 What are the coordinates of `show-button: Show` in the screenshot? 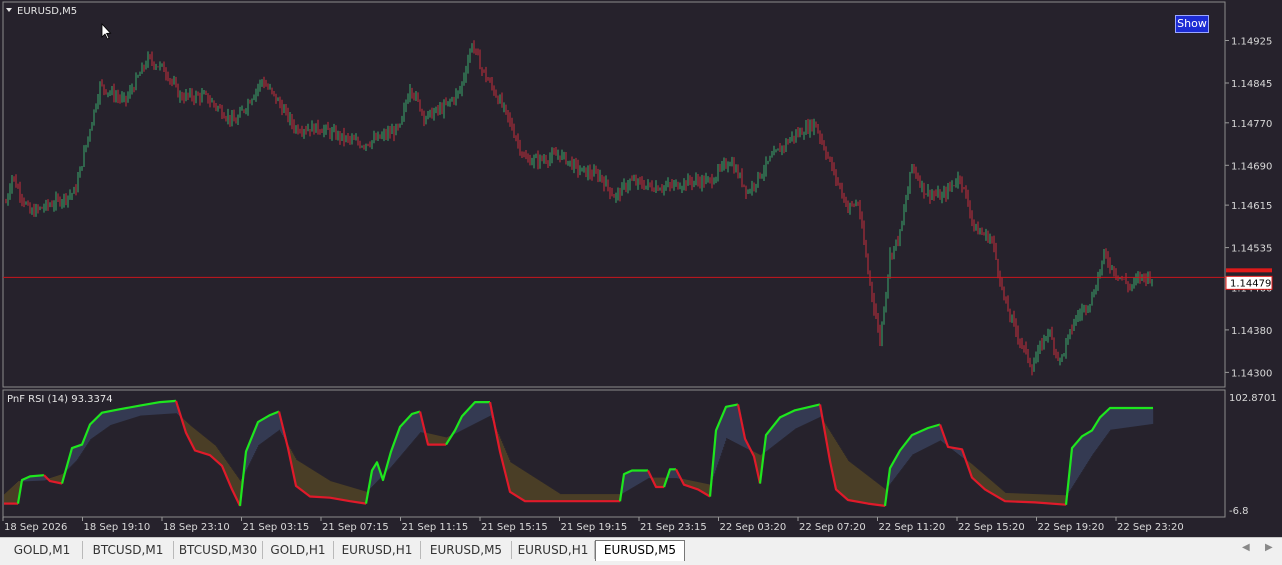 It's located at (1192, 24).